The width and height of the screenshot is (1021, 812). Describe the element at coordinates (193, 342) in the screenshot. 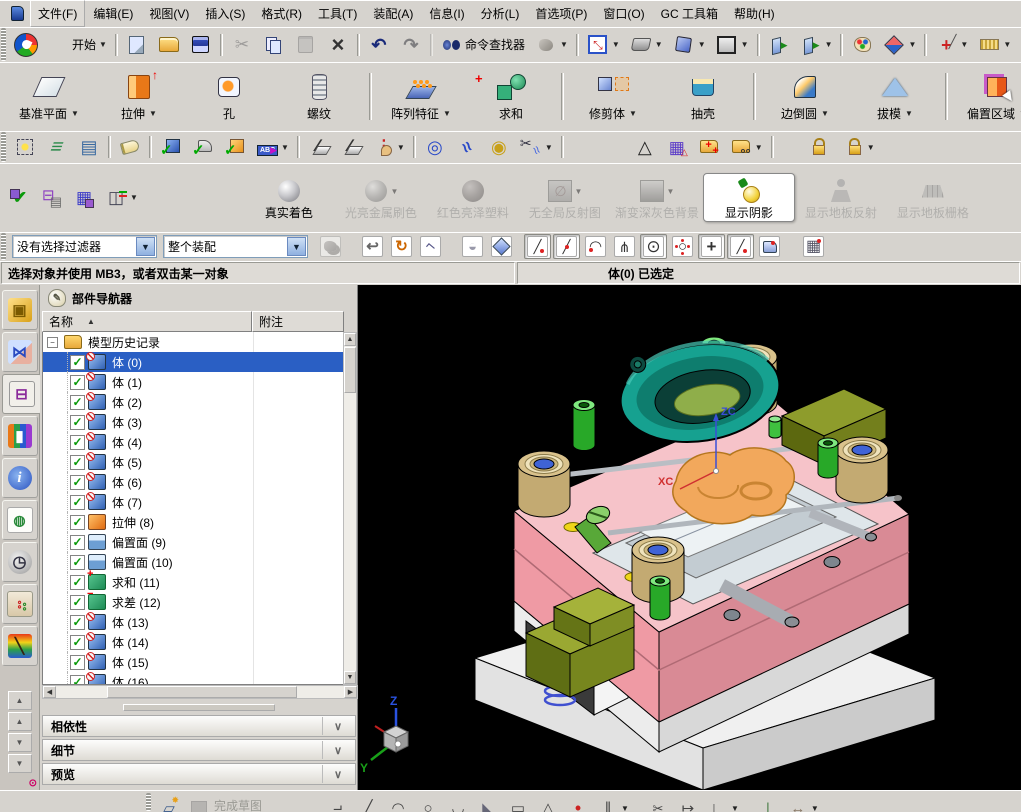

I see `tree-root-row: − 模型历史记录` at that location.